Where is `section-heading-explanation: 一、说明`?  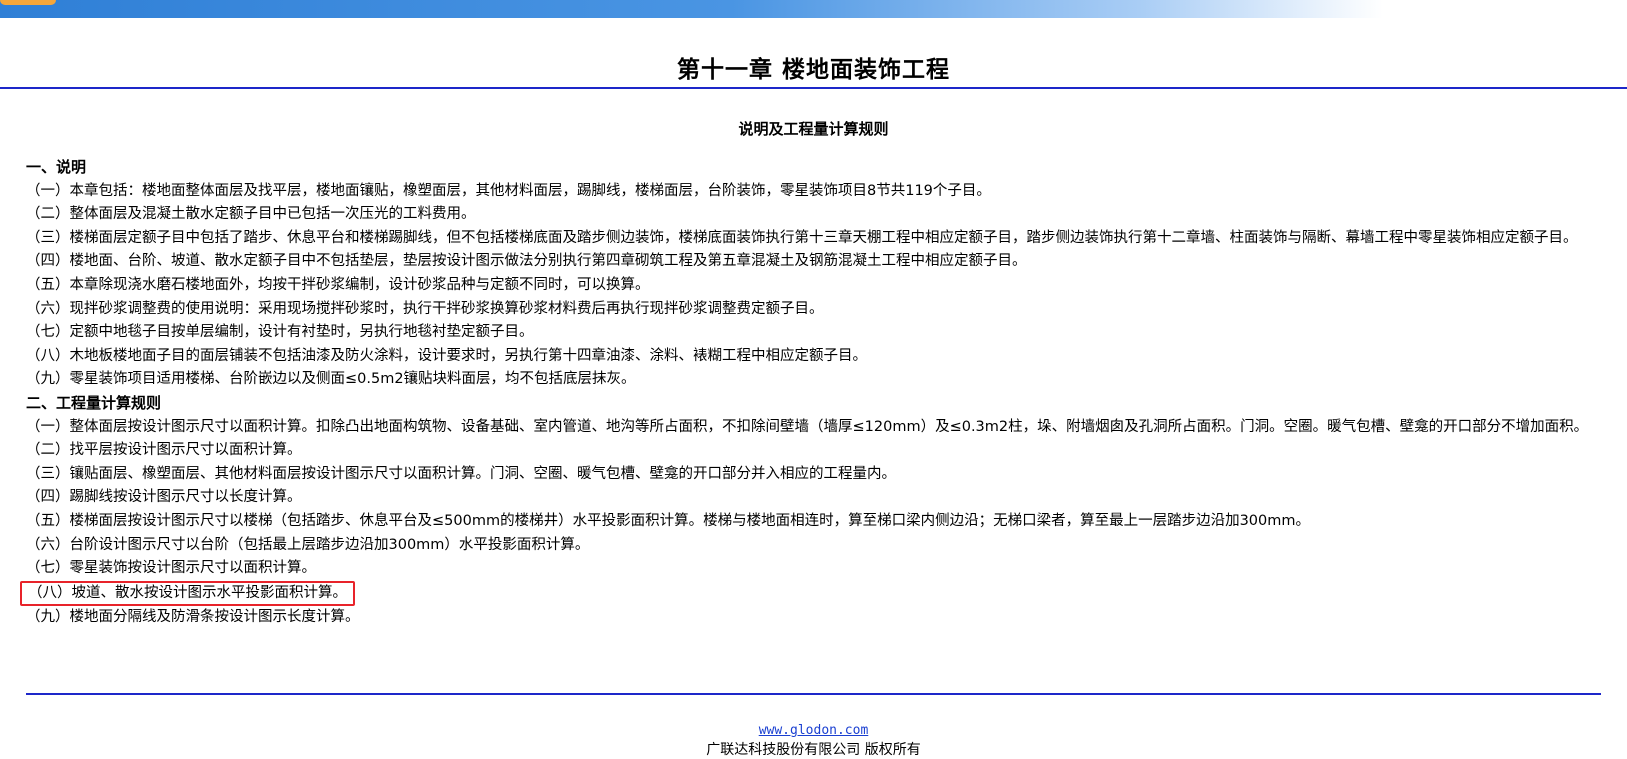 section-heading-explanation: 一、说明 is located at coordinates (56, 167).